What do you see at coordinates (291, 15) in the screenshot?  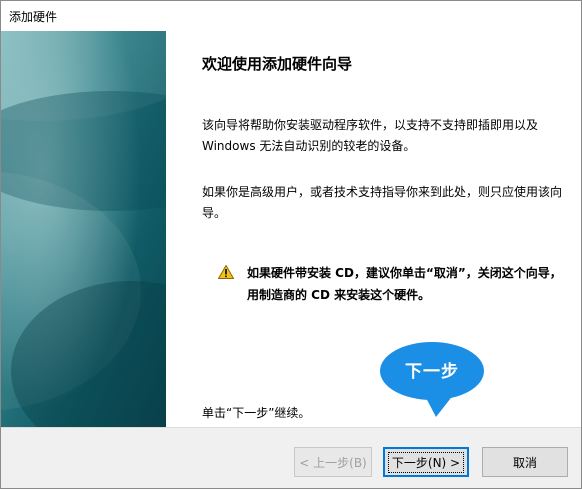 I see `title-bar: 添加硬件` at bounding box center [291, 15].